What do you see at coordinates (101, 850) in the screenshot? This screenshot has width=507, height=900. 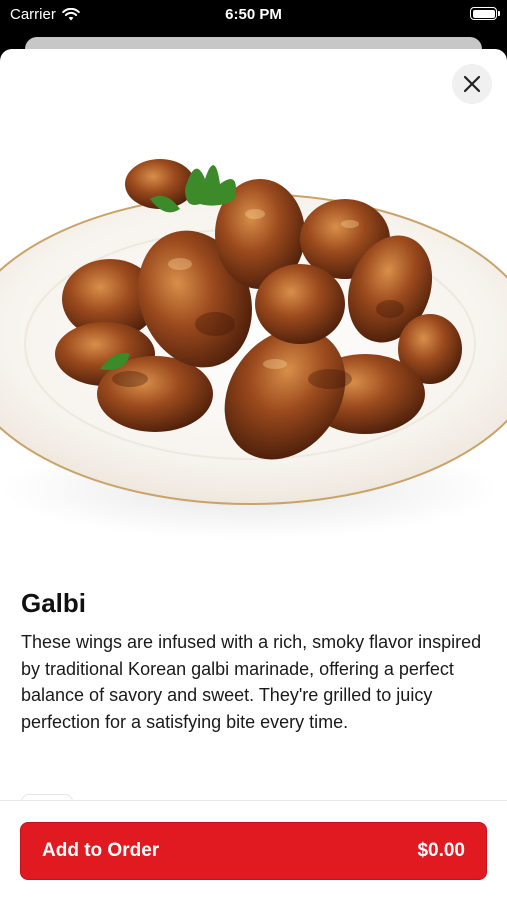 I see `add-to-order-label: Add to Order` at bounding box center [101, 850].